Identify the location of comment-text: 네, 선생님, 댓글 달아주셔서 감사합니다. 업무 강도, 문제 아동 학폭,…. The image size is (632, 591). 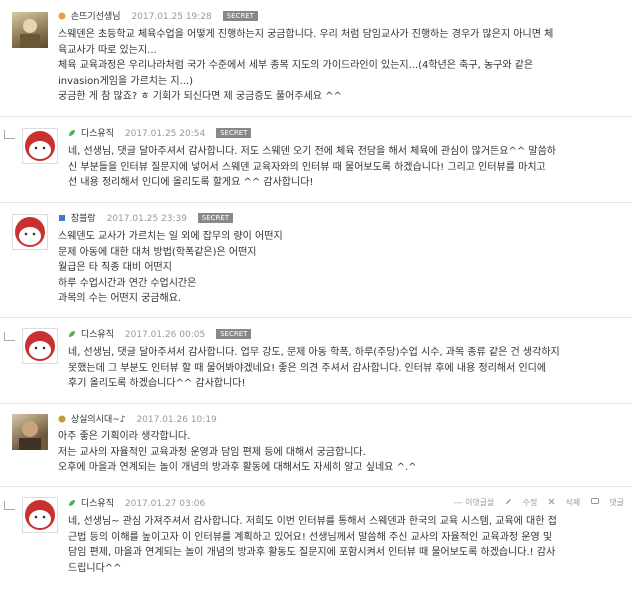
(314, 368).